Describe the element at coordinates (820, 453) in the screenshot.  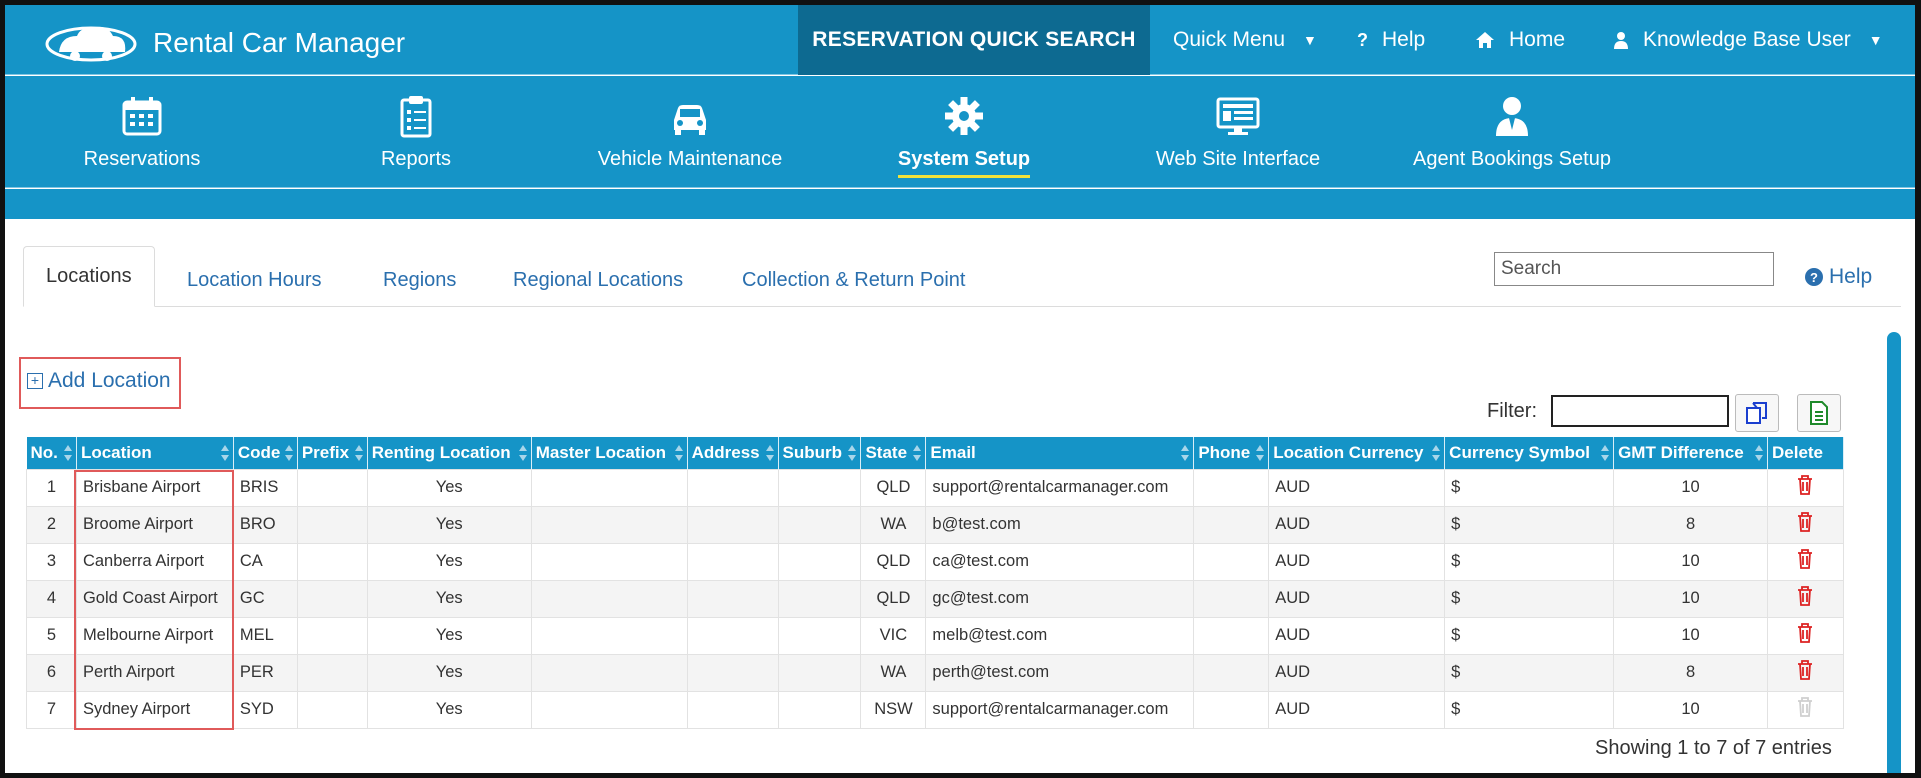
I see `column-header-suburb: Suburb` at that location.